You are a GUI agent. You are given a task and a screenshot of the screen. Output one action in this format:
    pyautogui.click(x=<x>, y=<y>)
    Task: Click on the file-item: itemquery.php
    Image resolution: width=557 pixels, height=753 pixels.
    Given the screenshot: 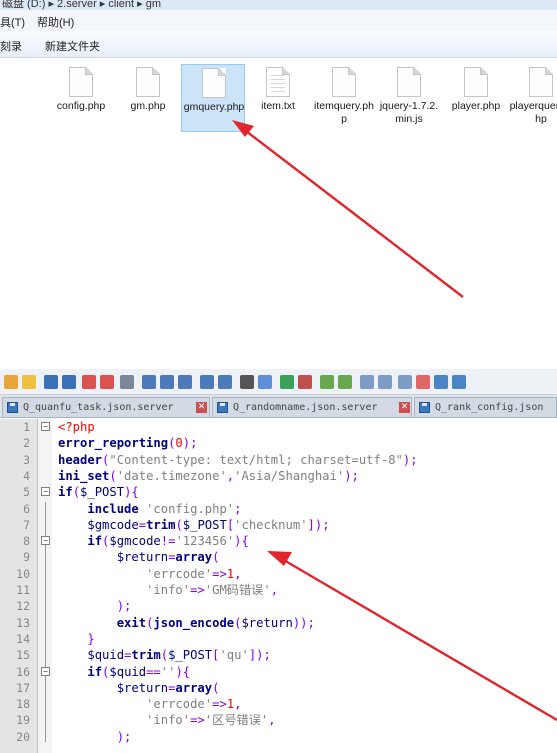 What is the action you would take?
    pyautogui.click(x=344, y=98)
    